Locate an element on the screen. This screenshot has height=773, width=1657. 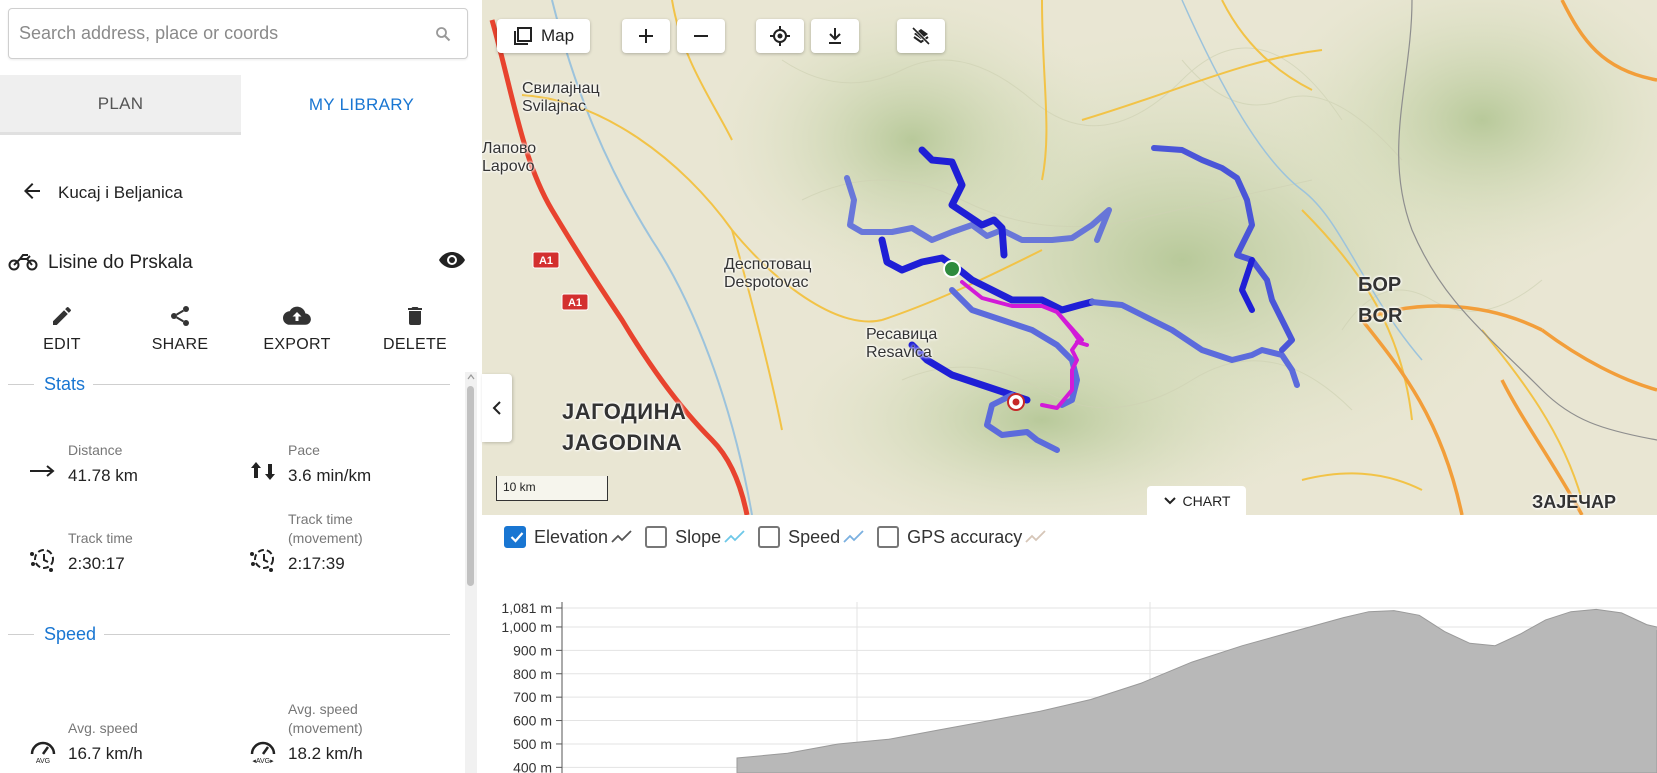
motorcycle-icon is located at coordinates (23, 263).